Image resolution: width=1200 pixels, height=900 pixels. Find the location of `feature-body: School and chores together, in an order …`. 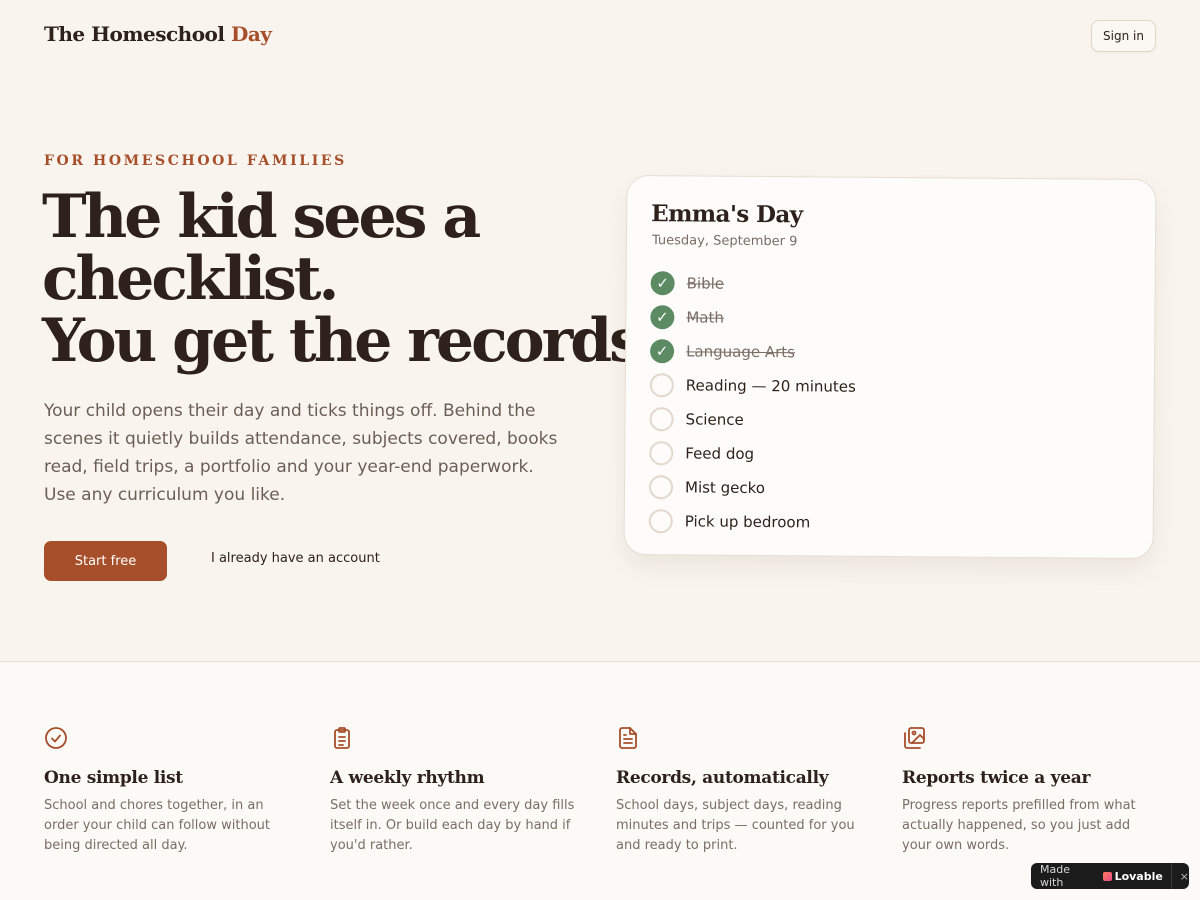

feature-body: School and chores together, in an order … is located at coordinates (157, 825).